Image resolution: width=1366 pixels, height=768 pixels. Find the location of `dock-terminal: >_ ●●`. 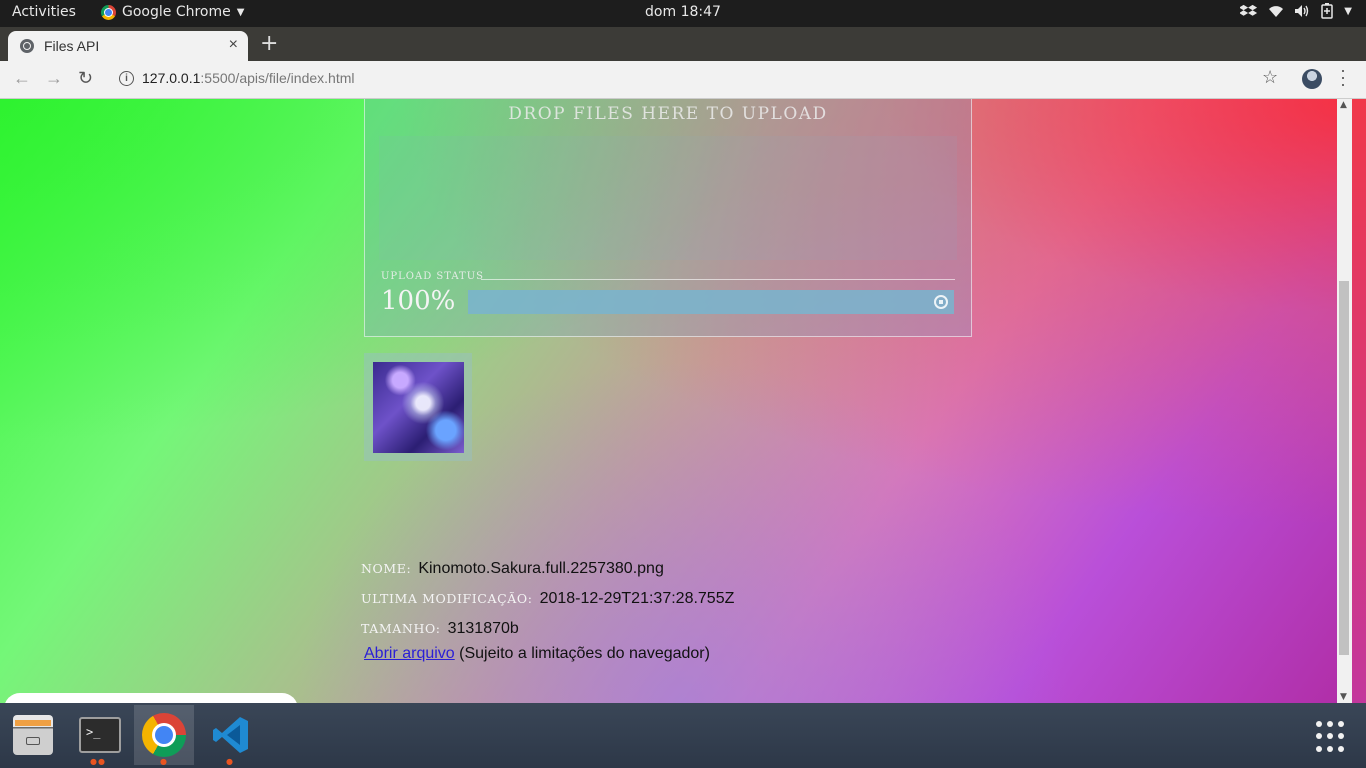

dock-terminal: >_ ●● is located at coordinates (98, 735).